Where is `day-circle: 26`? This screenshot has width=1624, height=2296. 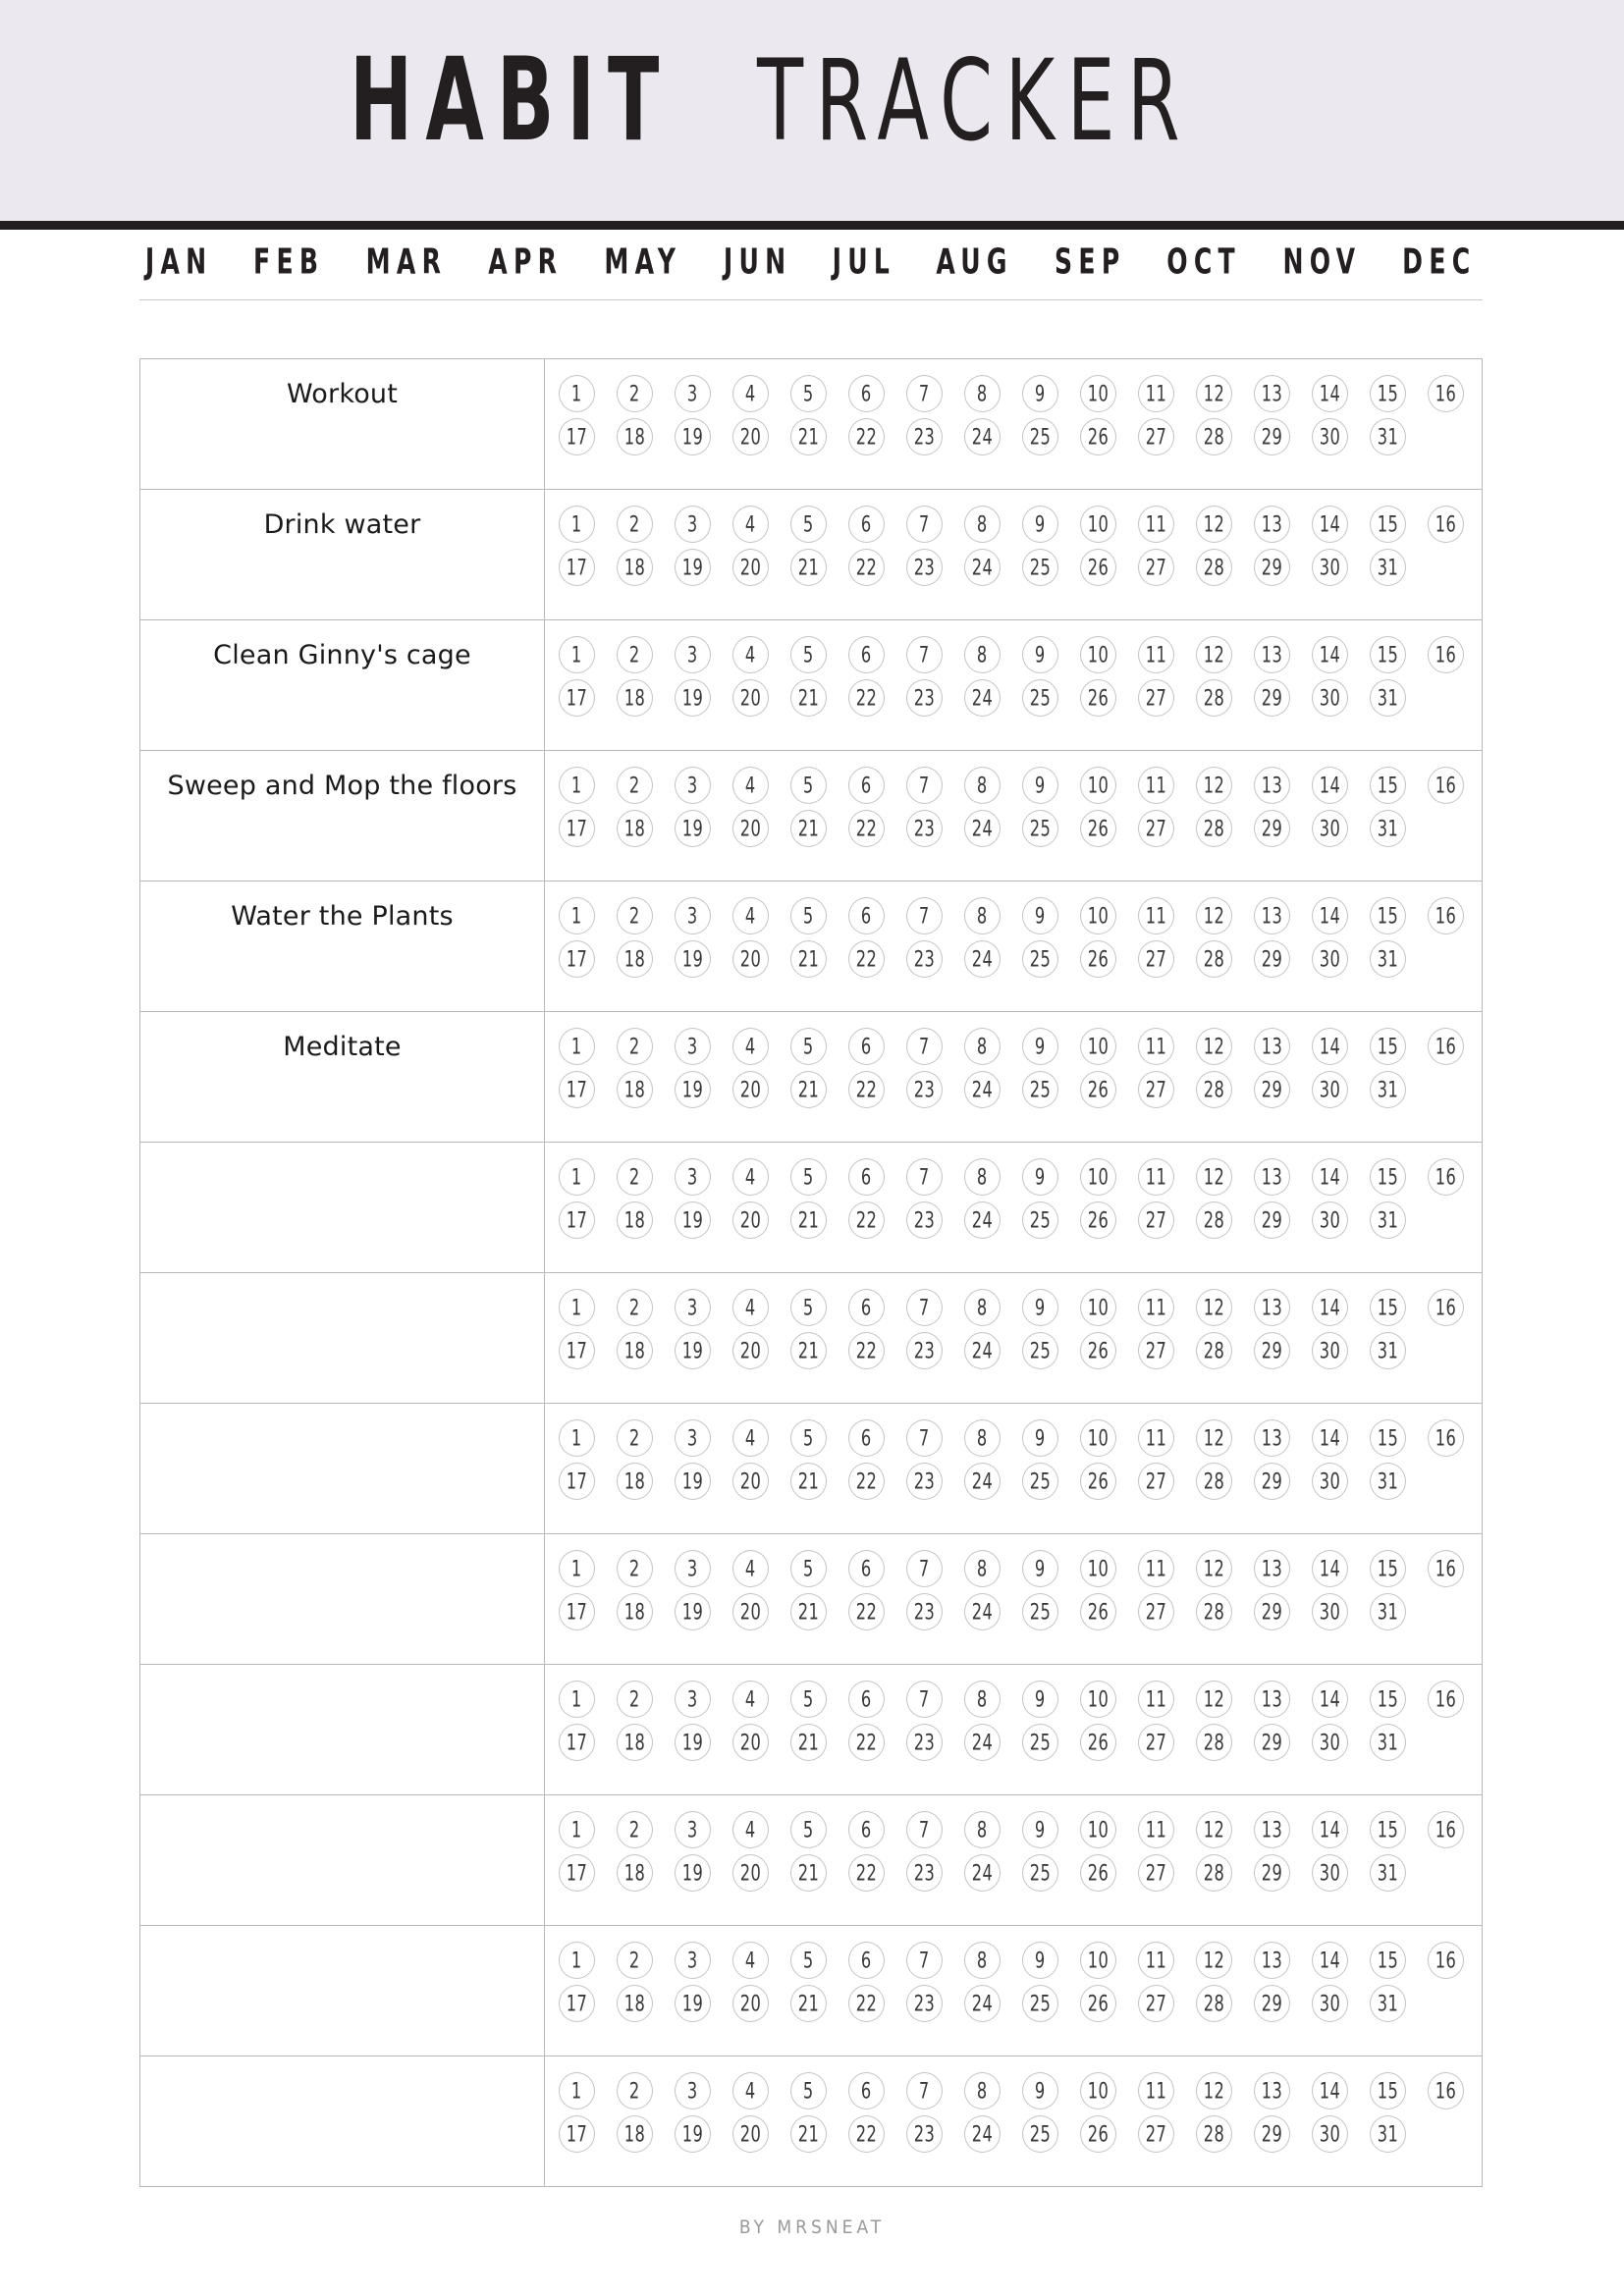 day-circle: 26 is located at coordinates (1098, 1873).